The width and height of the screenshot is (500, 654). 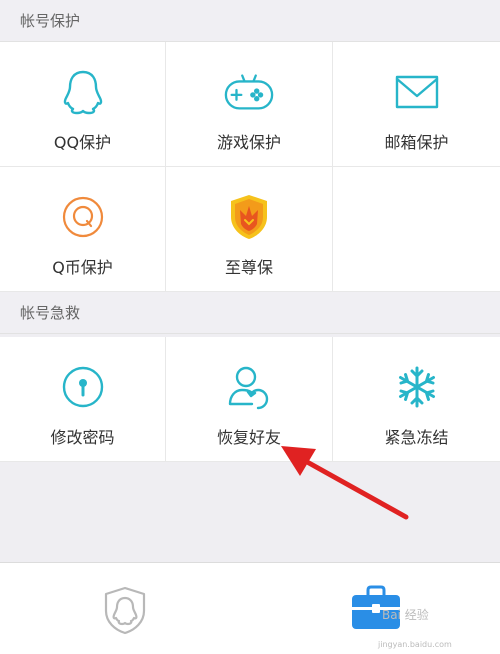 I want to click on premium-shield-icon, so click(x=249, y=217).